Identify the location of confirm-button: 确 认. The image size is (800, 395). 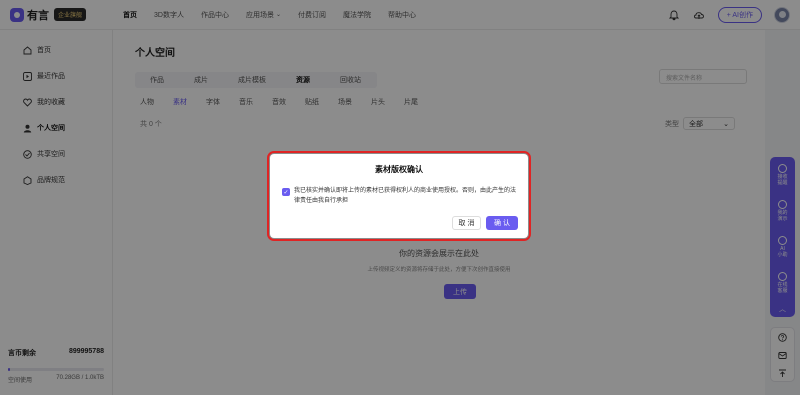
(502, 223).